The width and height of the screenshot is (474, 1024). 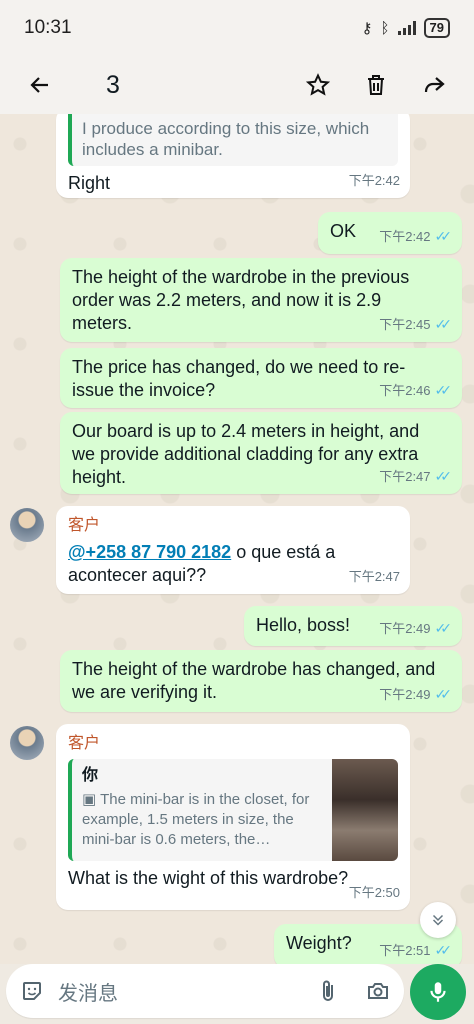 What do you see at coordinates (328, 991) in the screenshot?
I see `attach-icon` at bounding box center [328, 991].